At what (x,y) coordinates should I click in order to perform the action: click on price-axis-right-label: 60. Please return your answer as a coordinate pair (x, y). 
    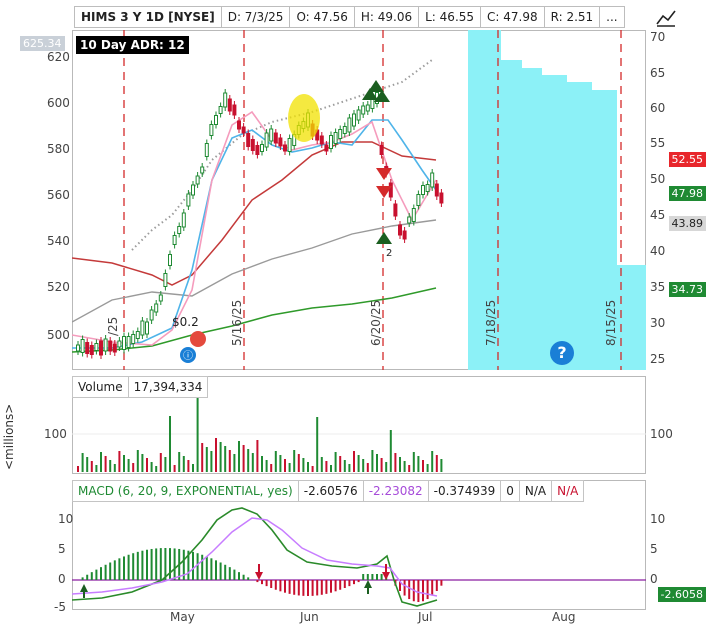
    Looking at the image, I should click on (658, 108).